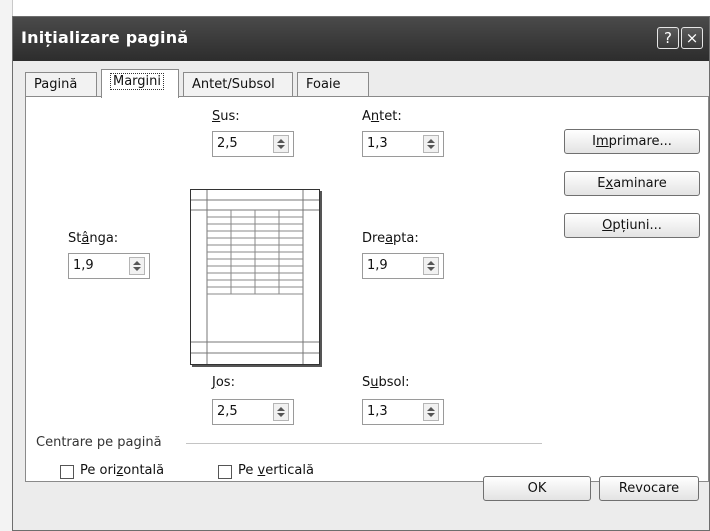 The width and height of the screenshot is (710, 531). I want to click on tab-foaie: Foaie, so click(333, 84).